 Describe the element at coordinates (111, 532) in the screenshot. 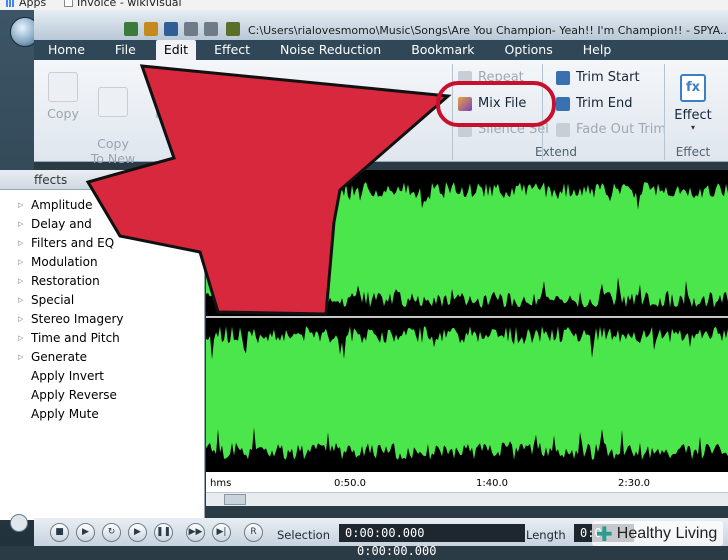

I see `loop-button: ↻` at that location.